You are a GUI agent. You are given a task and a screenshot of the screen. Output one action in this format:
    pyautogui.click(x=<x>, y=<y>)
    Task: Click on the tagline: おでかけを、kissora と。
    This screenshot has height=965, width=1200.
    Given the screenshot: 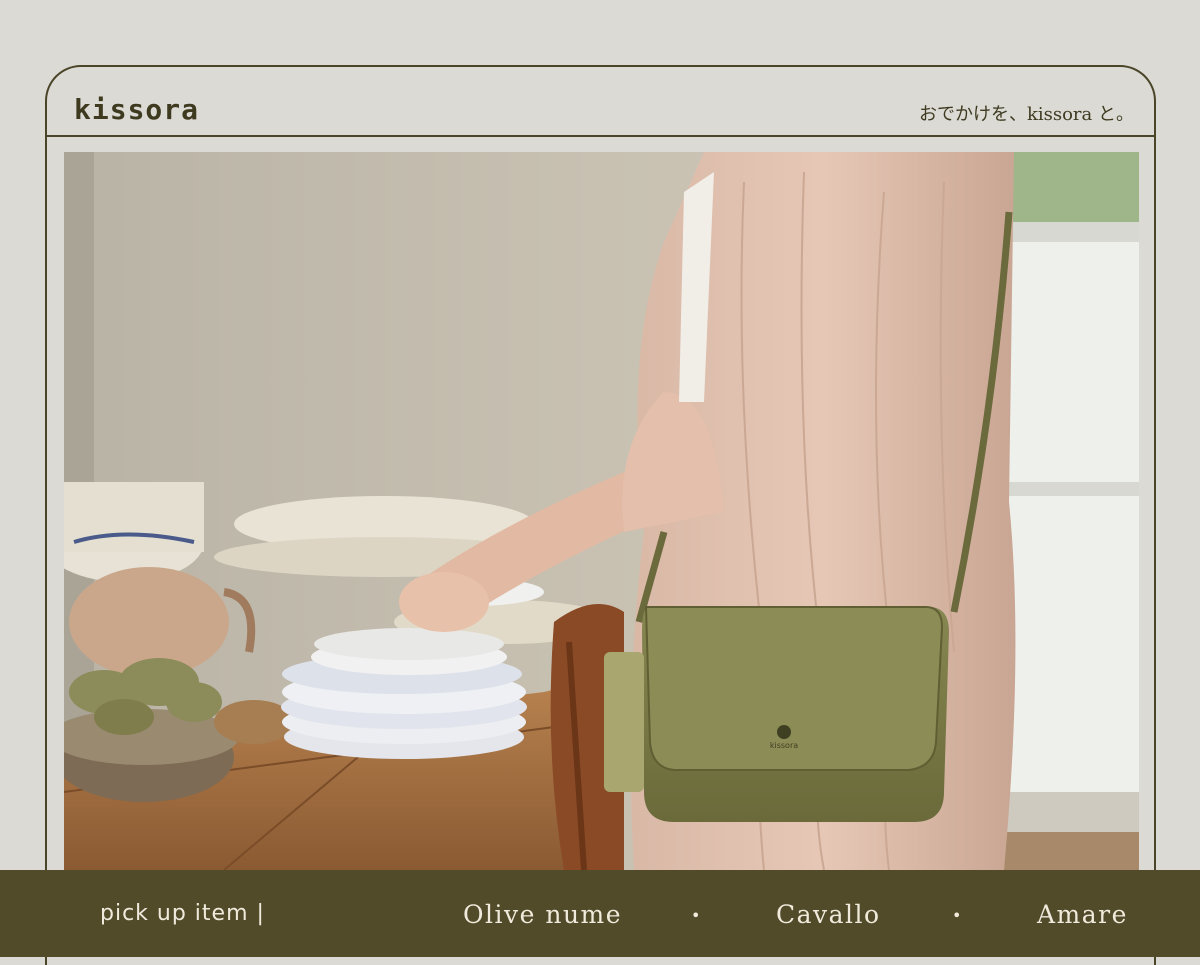 What is the action you would take?
    pyautogui.click(x=1026, y=114)
    